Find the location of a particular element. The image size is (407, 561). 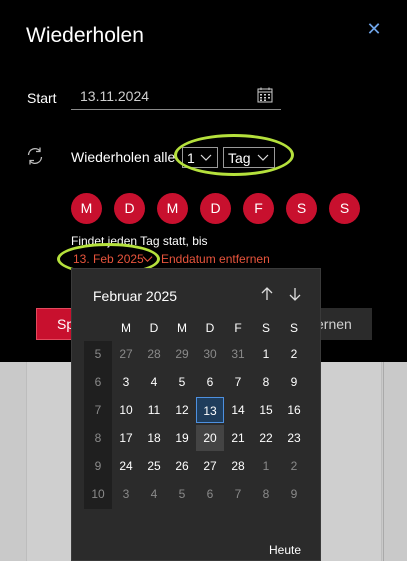

weekday-button: F is located at coordinates (258, 208).